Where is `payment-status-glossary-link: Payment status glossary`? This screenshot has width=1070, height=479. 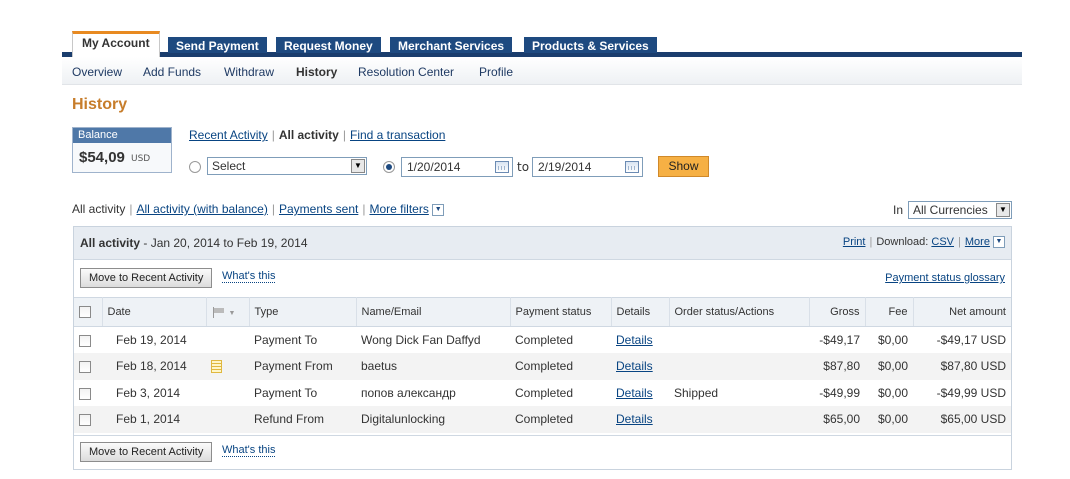 payment-status-glossary-link: Payment status glossary is located at coordinates (945, 278).